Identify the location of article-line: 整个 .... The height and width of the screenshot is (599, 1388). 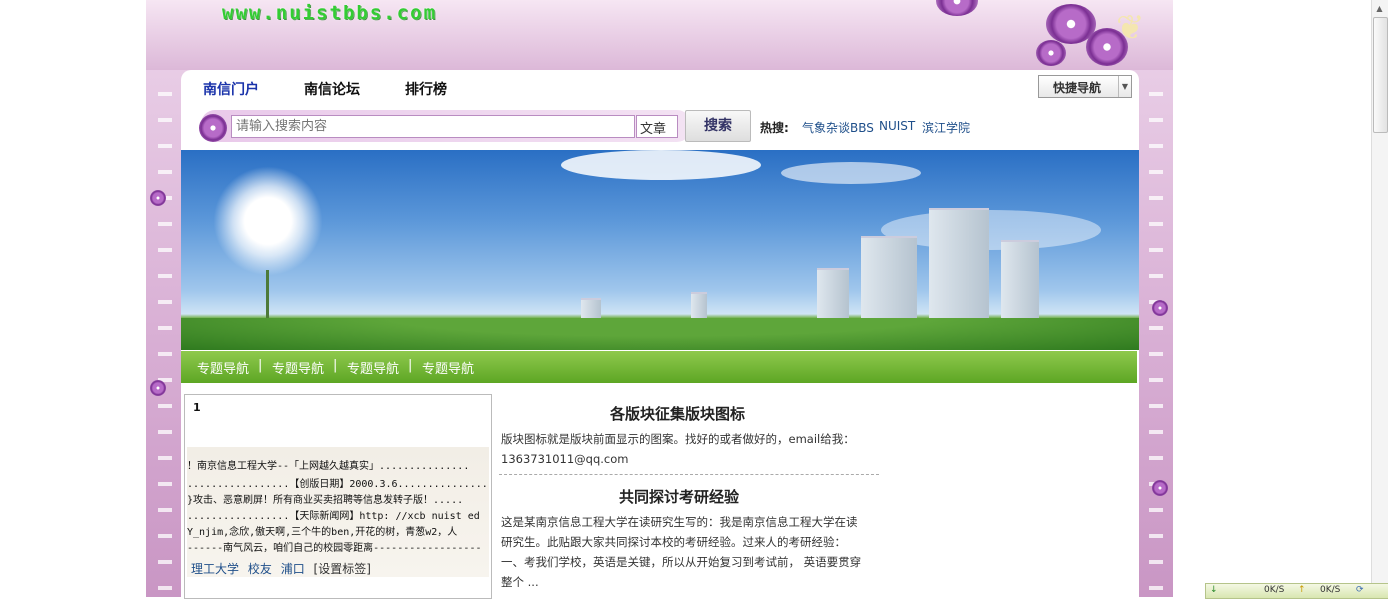
(520, 582).